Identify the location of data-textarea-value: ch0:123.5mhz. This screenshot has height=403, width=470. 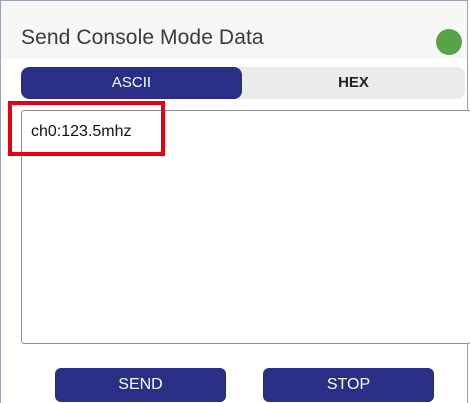
(81, 131).